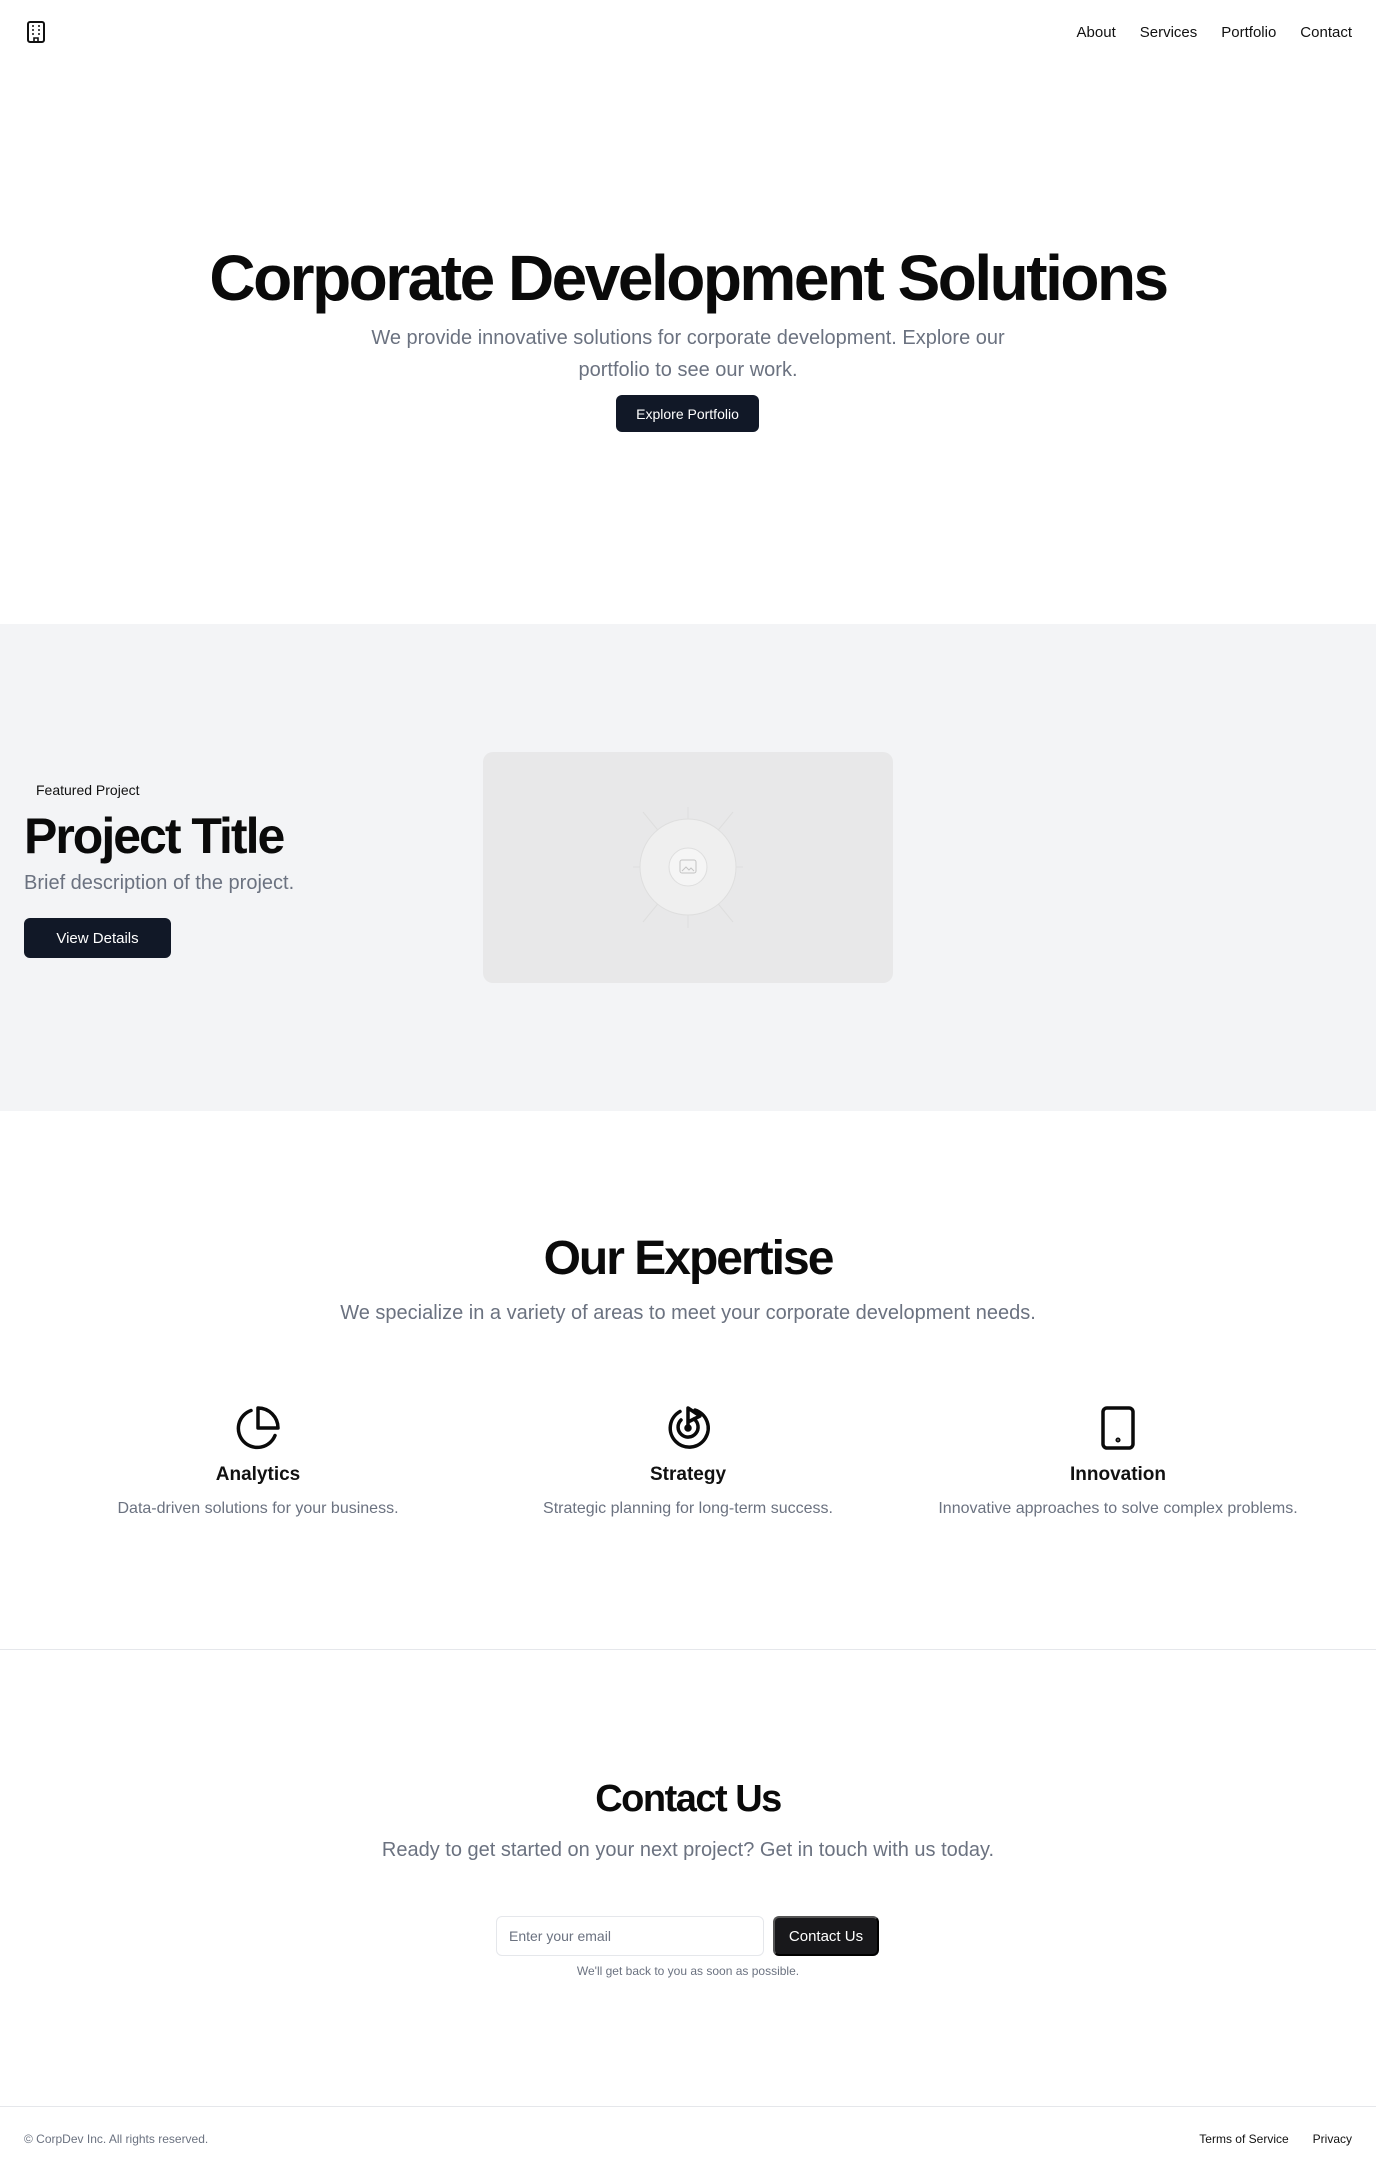 The width and height of the screenshot is (1376, 2172). What do you see at coordinates (1096, 32) in the screenshot?
I see `nav-link-about: About` at bounding box center [1096, 32].